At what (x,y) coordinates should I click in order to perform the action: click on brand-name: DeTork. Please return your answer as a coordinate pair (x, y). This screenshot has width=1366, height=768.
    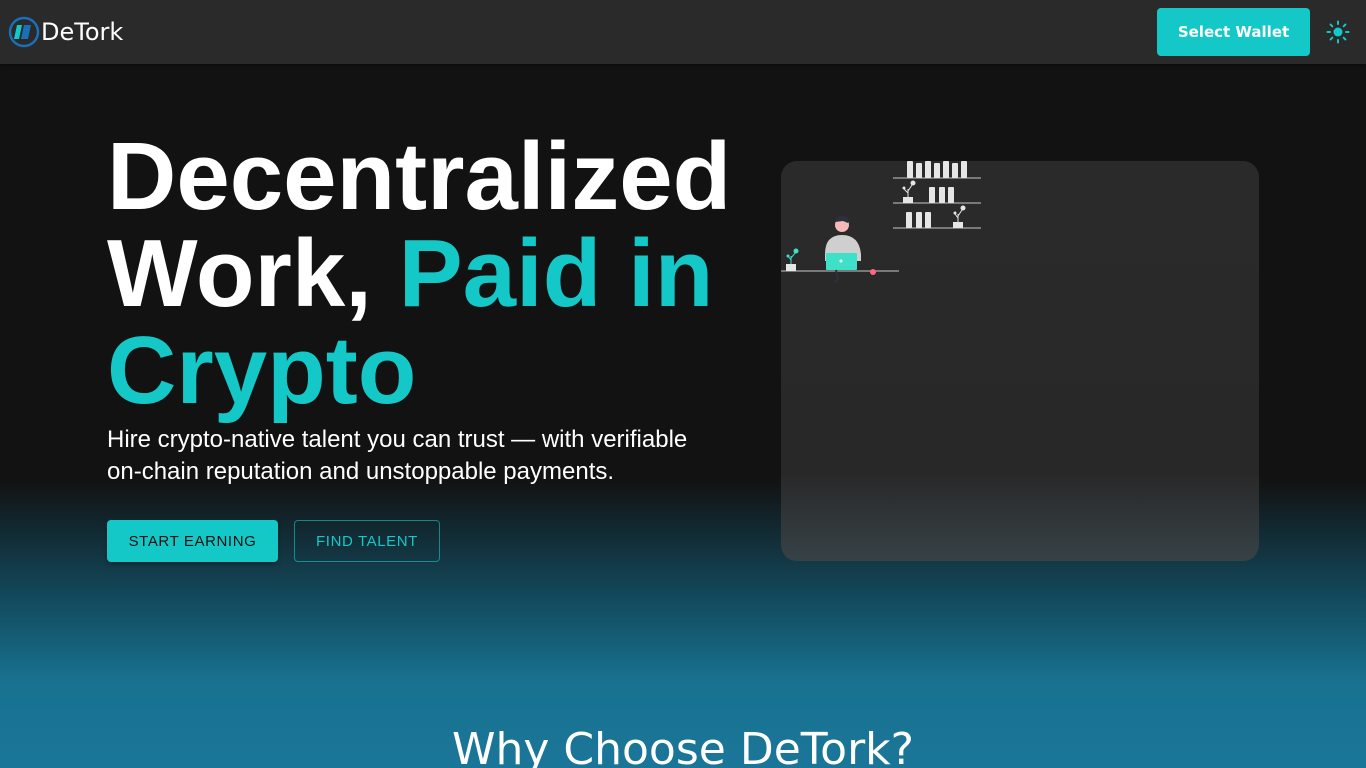
    Looking at the image, I should click on (82, 32).